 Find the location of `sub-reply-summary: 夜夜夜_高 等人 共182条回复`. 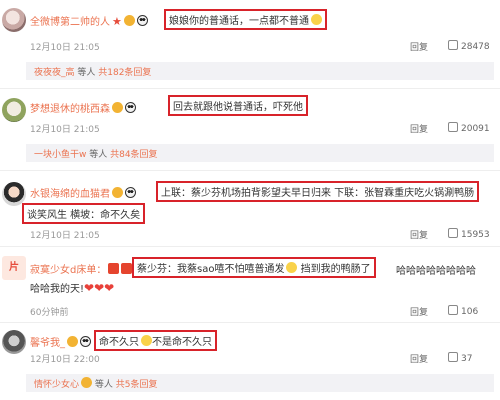

sub-reply-summary: 夜夜夜_高 等人 共182条回复 is located at coordinates (260, 71).